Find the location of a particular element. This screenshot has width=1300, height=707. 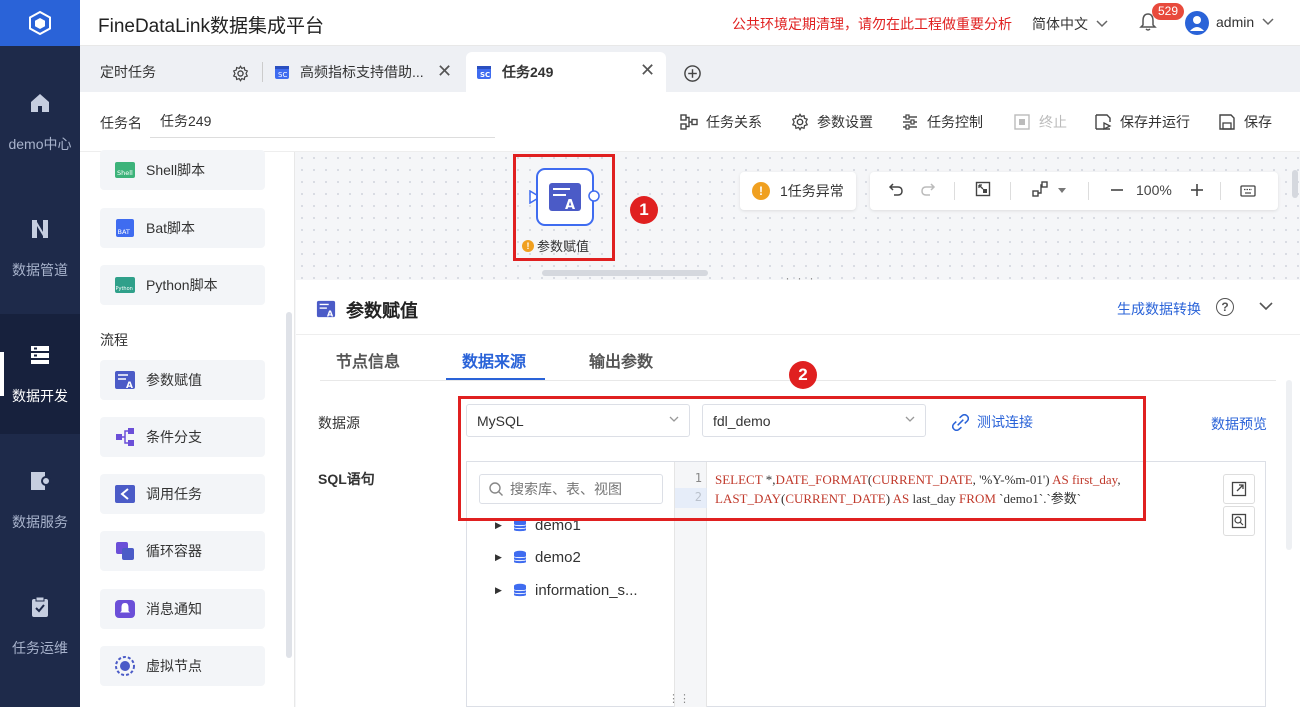

component-loop-container: 循环容器 is located at coordinates (182, 551).